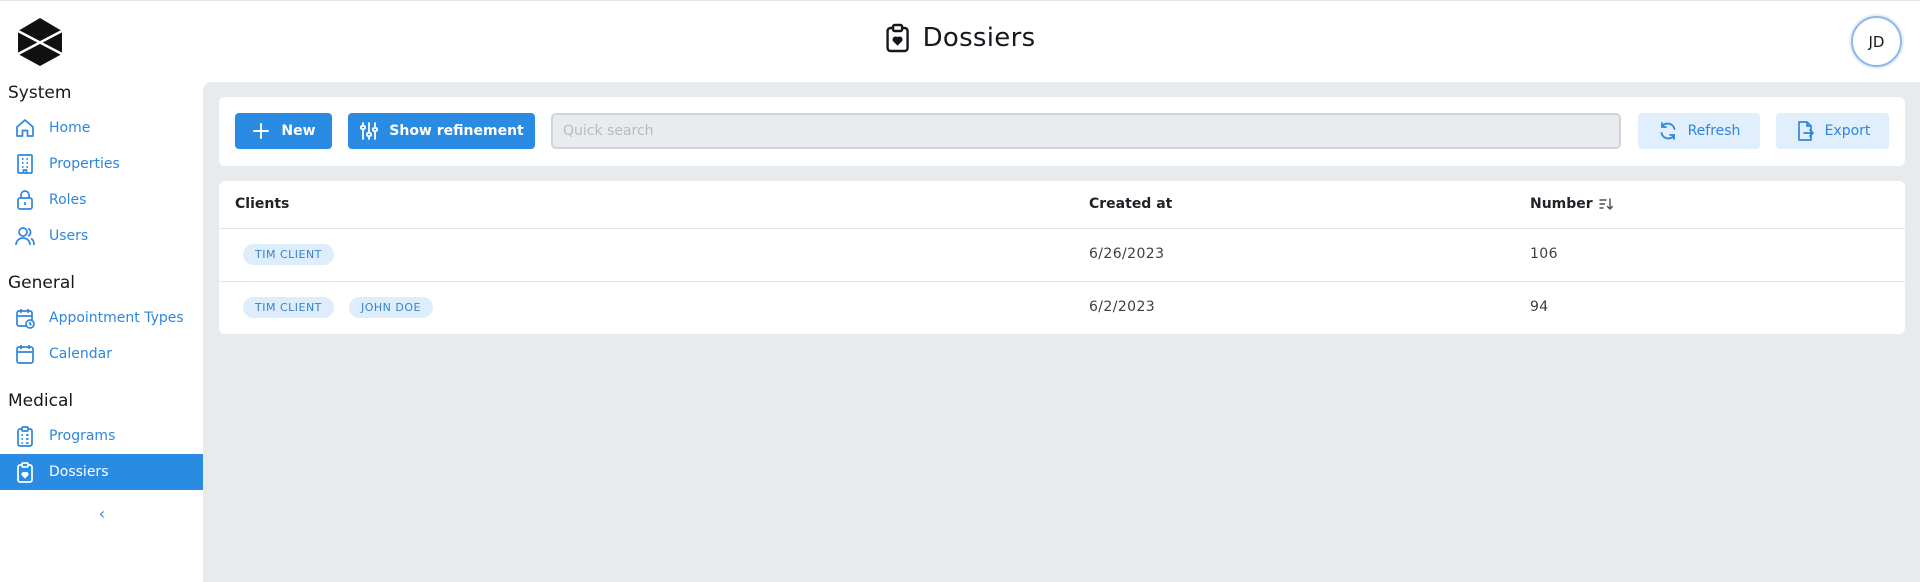 The height and width of the screenshot is (582, 1920). What do you see at coordinates (298, 131) in the screenshot?
I see `new-button-label: New` at bounding box center [298, 131].